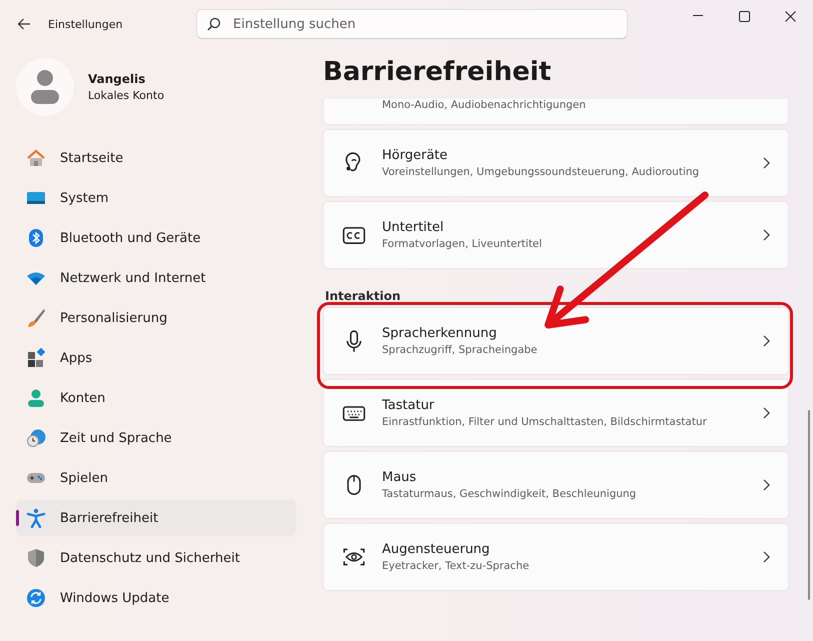 This screenshot has width=813, height=641. I want to click on card-title: Spracherkennung, so click(440, 333).